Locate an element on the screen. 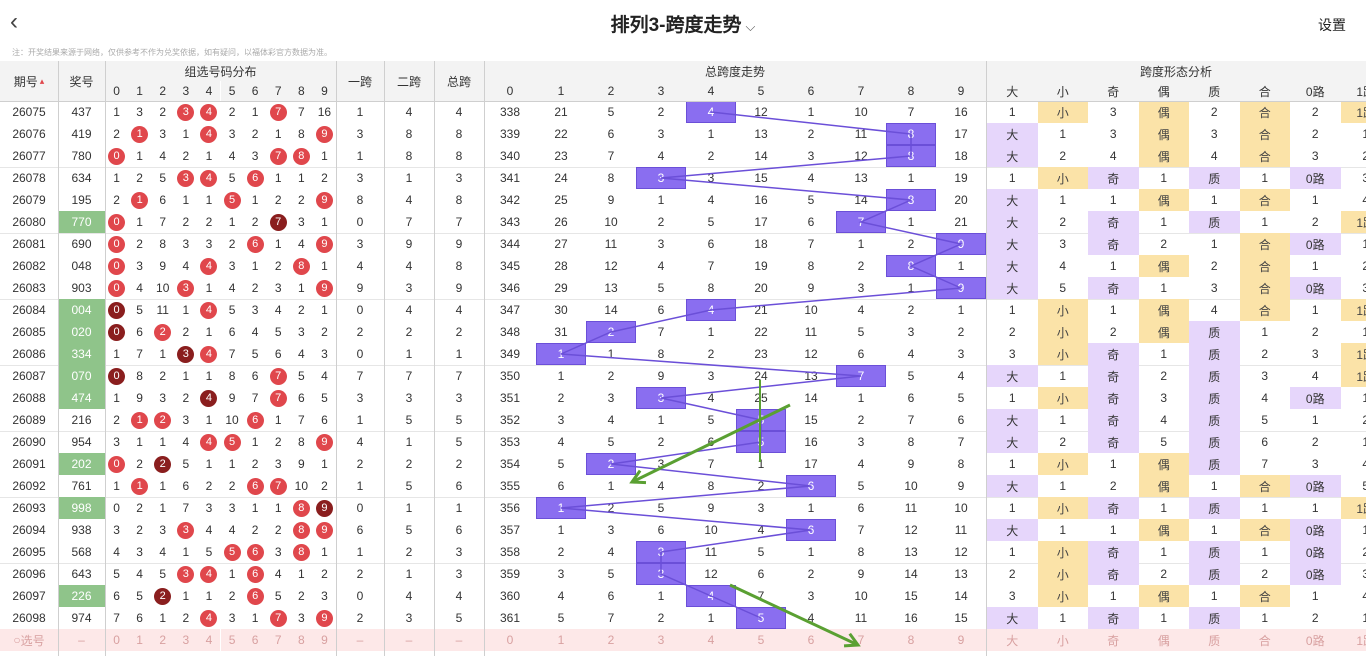 The height and width of the screenshot is (656, 1366). issue-header: 期号 ▴ is located at coordinates (29, 81).